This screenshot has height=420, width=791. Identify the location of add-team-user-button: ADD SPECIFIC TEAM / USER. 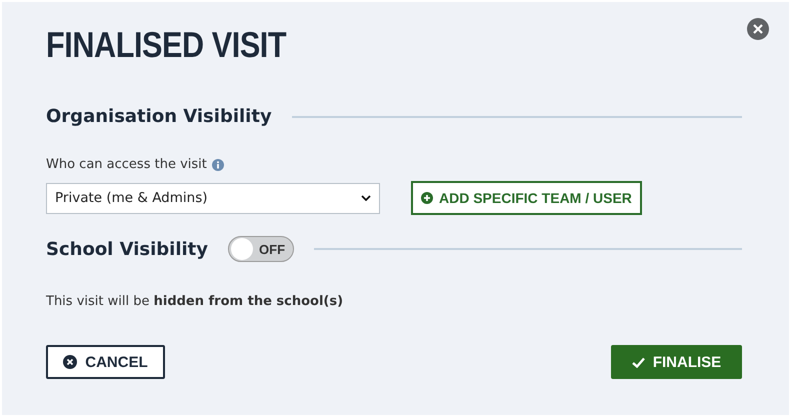
(526, 198).